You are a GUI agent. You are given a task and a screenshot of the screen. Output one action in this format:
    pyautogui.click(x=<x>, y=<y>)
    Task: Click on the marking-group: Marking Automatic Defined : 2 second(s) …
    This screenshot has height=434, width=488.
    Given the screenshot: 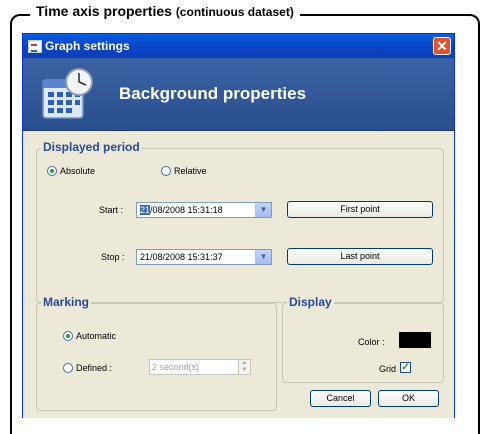 What is the action you would take?
    pyautogui.click(x=156, y=353)
    